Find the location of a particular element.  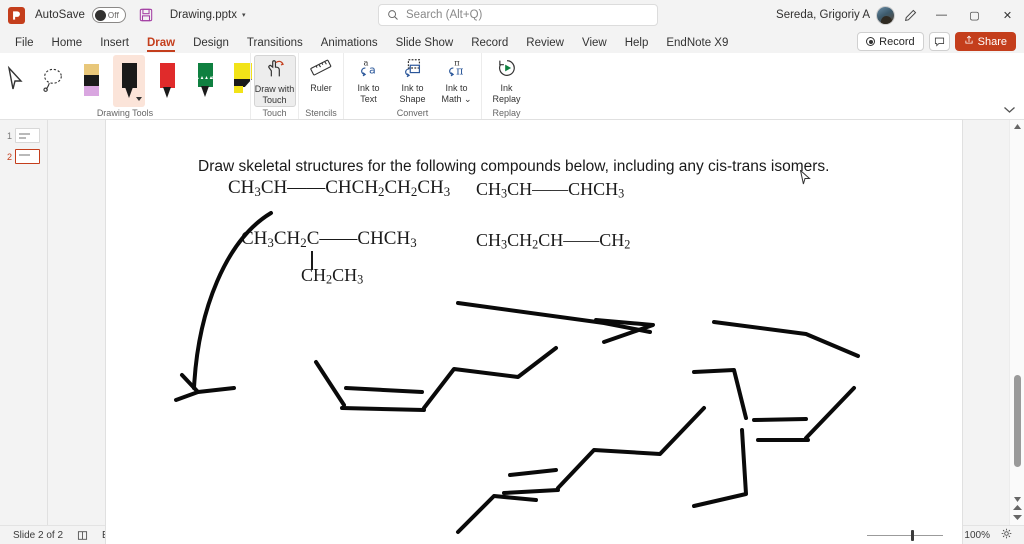

replay-items: Ink Replay is located at coordinates (507, 81).